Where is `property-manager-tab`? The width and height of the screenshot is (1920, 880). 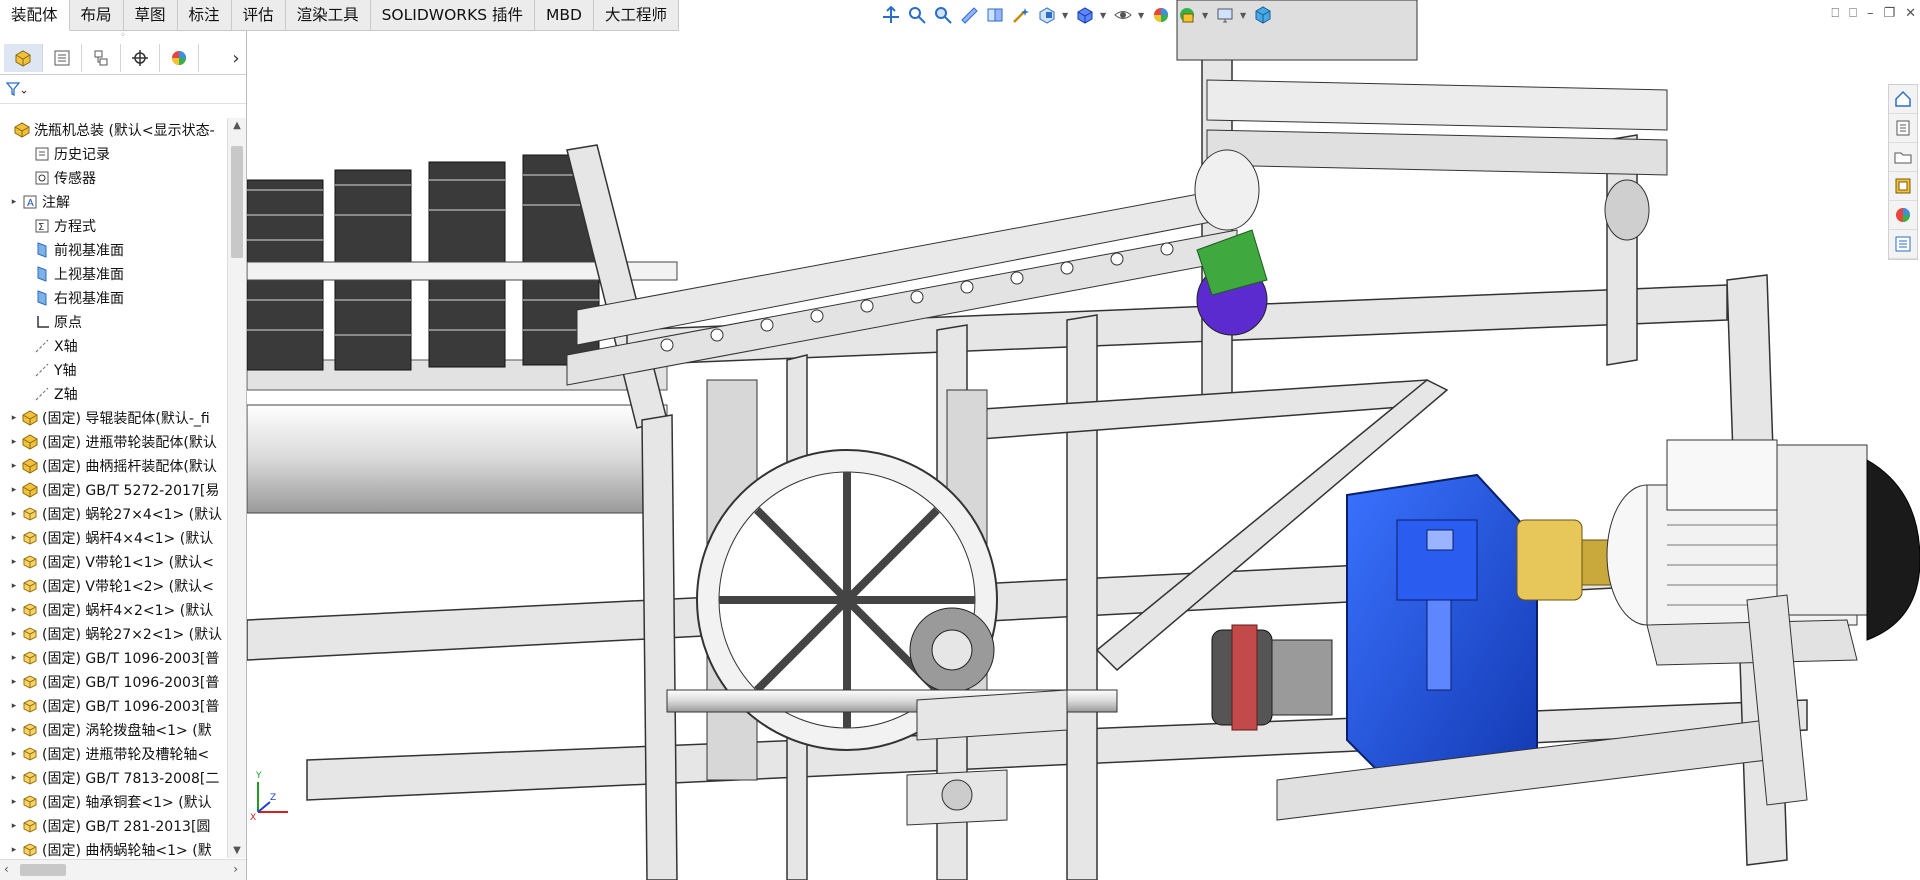 property-manager-tab is located at coordinates (62, 58).